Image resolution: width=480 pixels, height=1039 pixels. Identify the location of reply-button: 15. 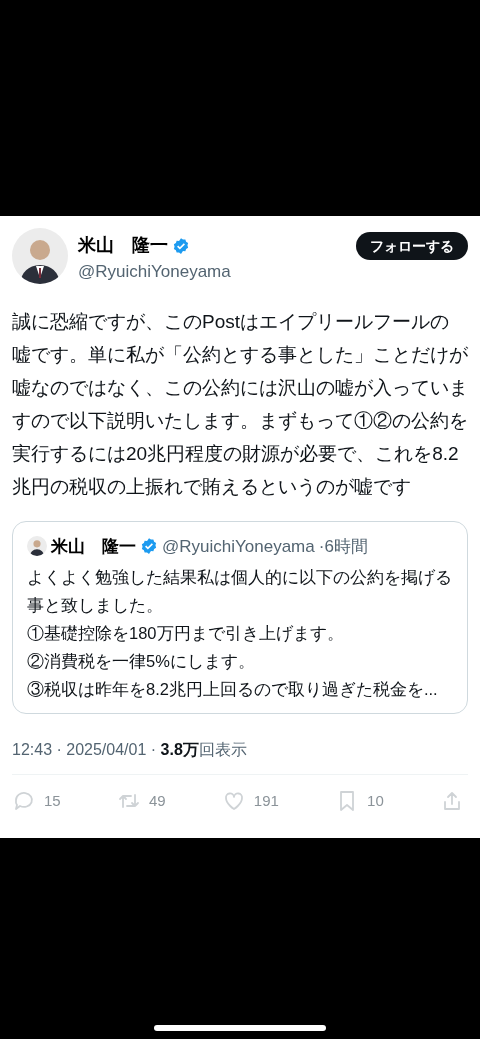
(36, 801).